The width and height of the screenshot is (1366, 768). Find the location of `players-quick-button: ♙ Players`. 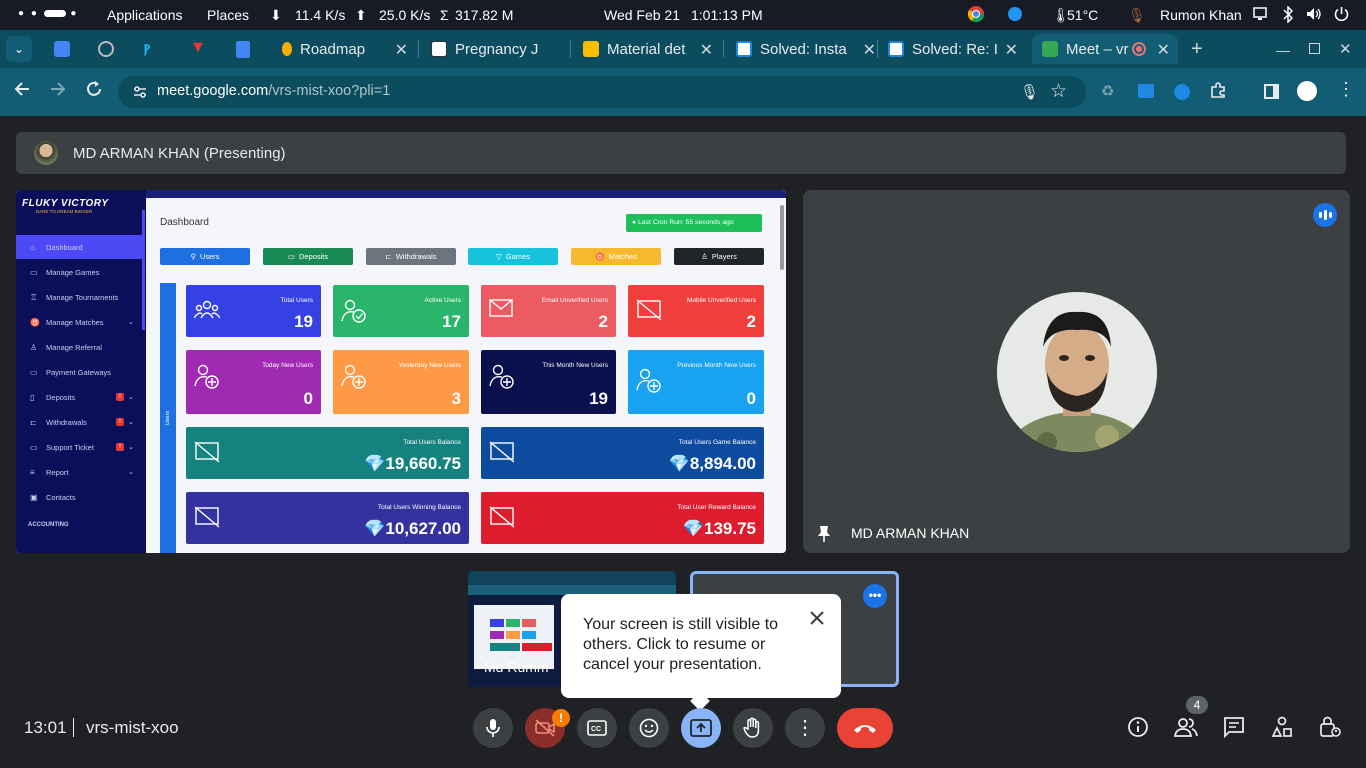

players-quick-button: ♙ Players is located at coordinates (719, 256).